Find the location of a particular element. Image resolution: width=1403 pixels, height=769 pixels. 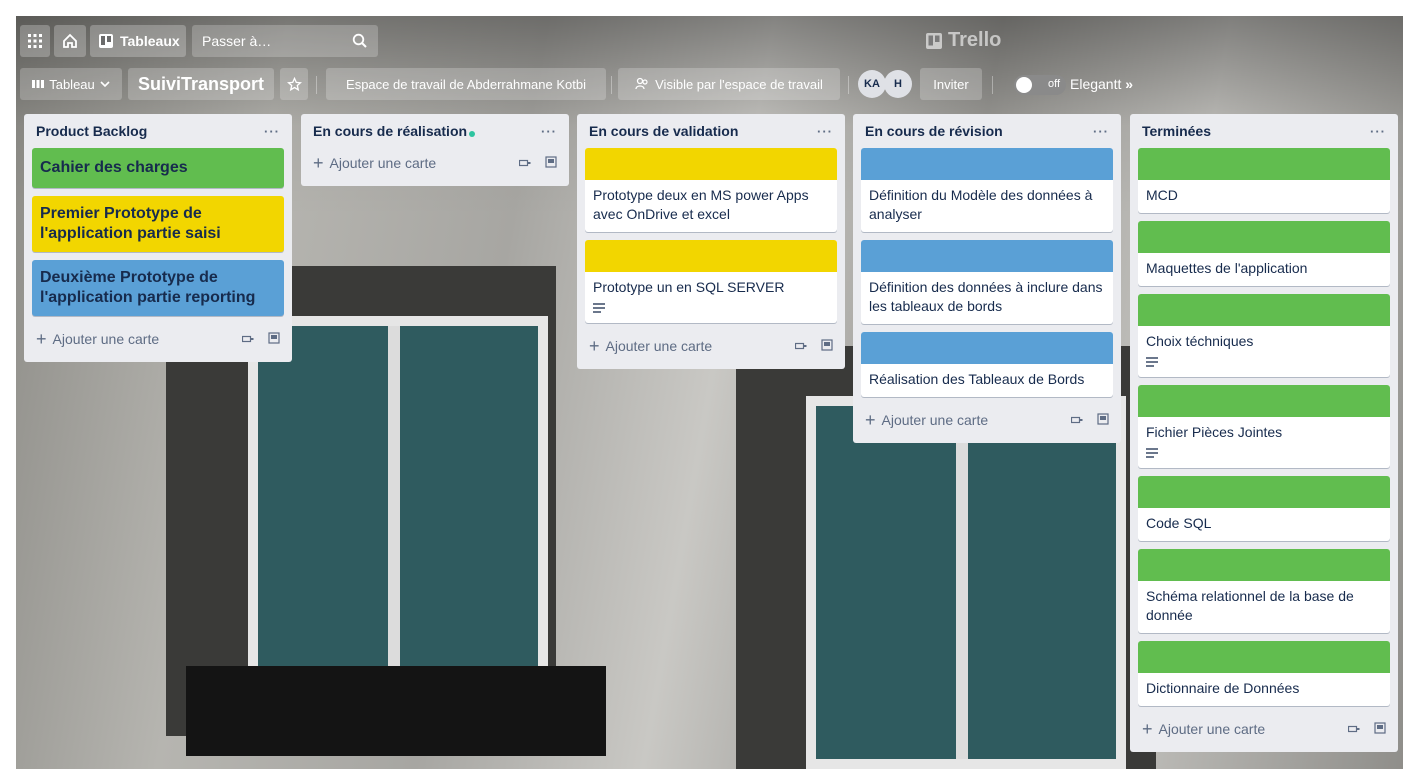

card: Fichier Pièces Jointes is located at coordinates (1264, 426).